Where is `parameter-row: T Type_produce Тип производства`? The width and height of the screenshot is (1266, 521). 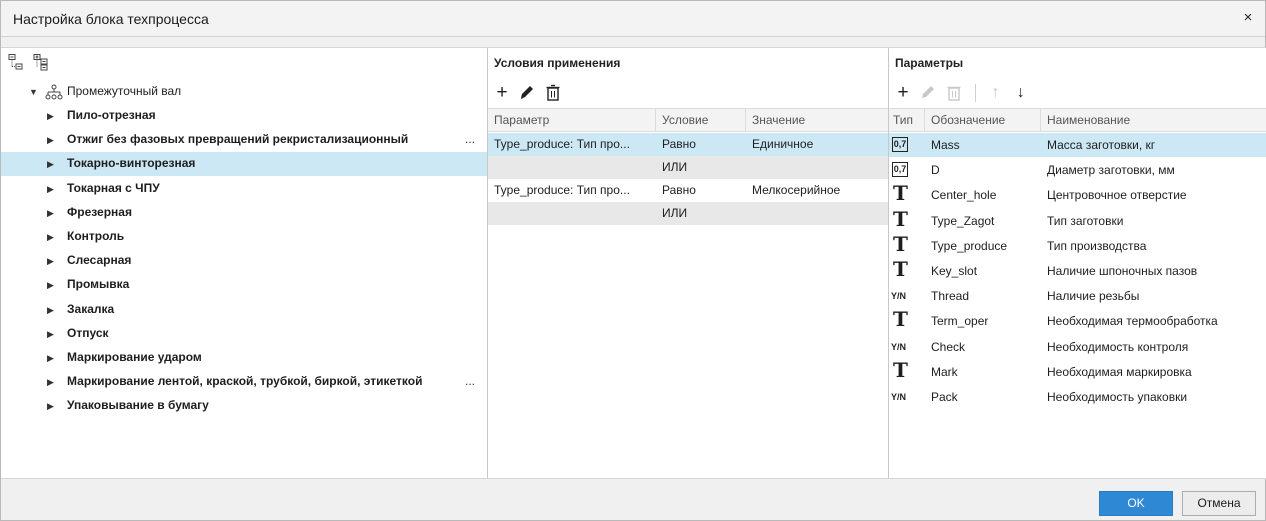 parameter-row: T Type_produce Тип производства is located at coordinates (1077, 246).